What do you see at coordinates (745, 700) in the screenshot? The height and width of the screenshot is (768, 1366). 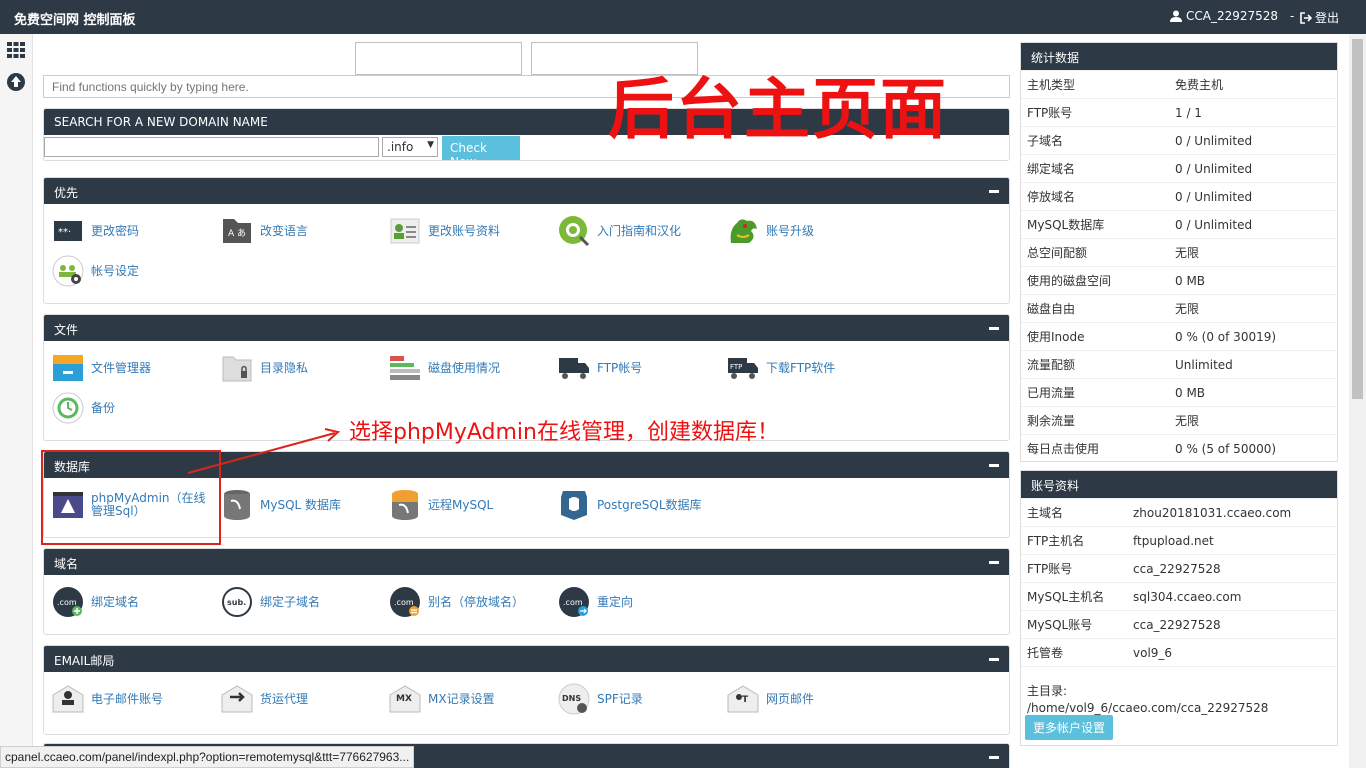 I see `svg-text: T` at bounding box center [745, 700].